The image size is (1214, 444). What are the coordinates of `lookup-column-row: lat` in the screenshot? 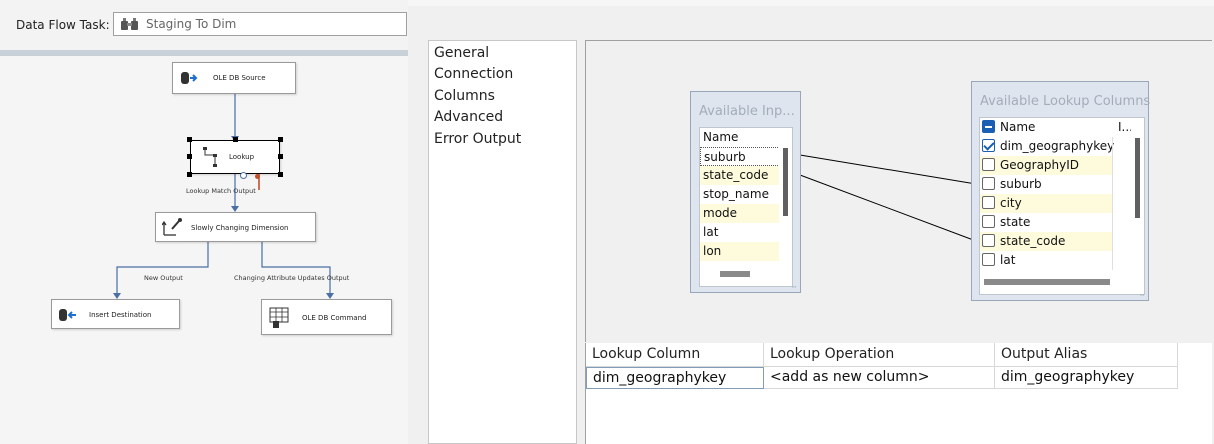 It's located at (1046, 260).